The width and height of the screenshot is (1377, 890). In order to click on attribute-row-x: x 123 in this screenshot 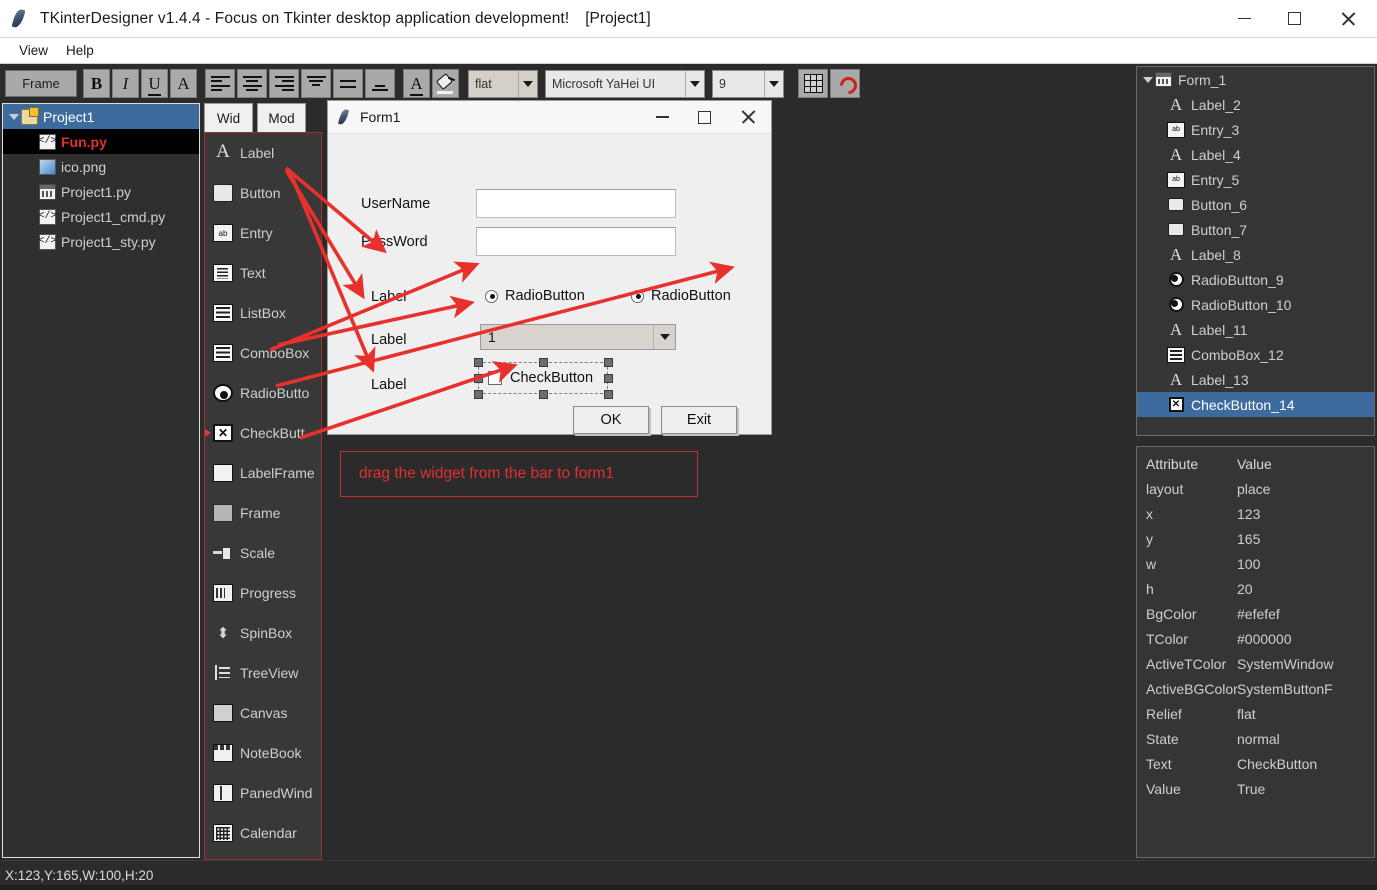, I will do `click(1255, 513)`.